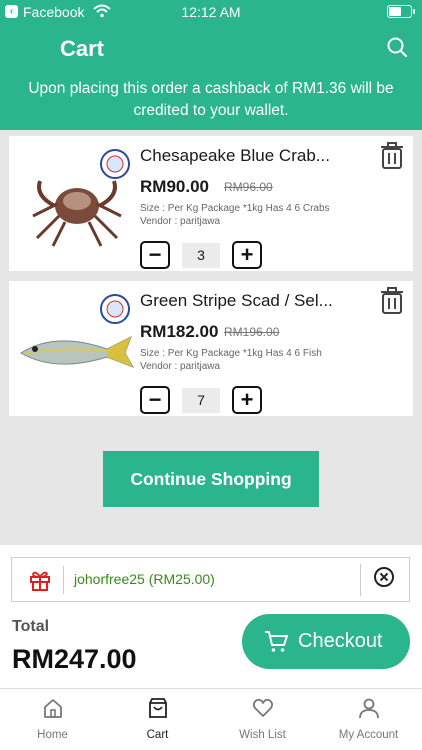 This screenshot has width=422, height=750. What do you see at coordinates (157, 735) in the screenshot?
I see `tab-label: Cart` at bounding box center [157, 735].